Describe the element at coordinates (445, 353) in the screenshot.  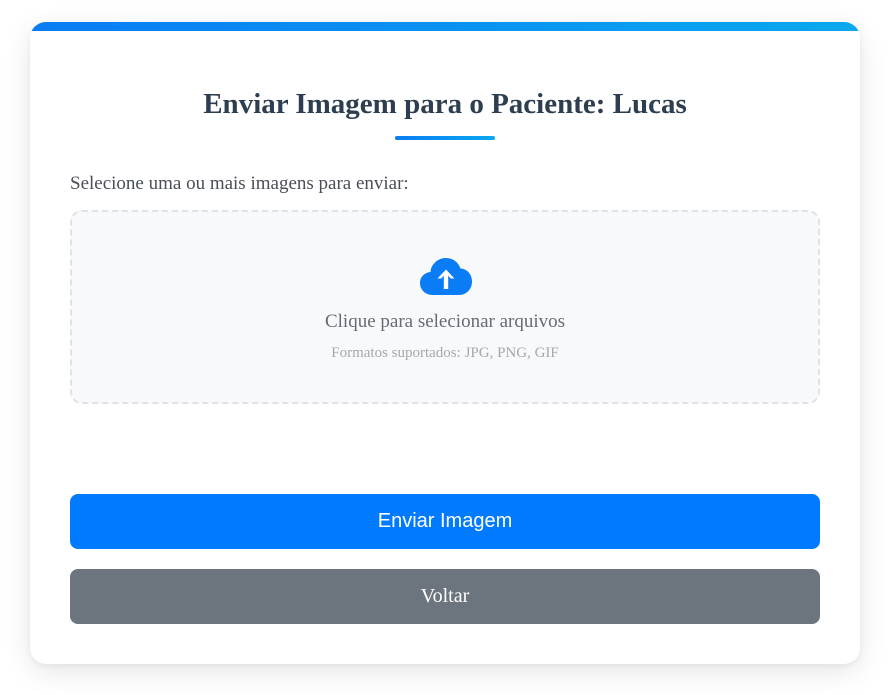
I see `dropzone-formats: Formatos suportados: JPG, PNG, GIF` at that location.